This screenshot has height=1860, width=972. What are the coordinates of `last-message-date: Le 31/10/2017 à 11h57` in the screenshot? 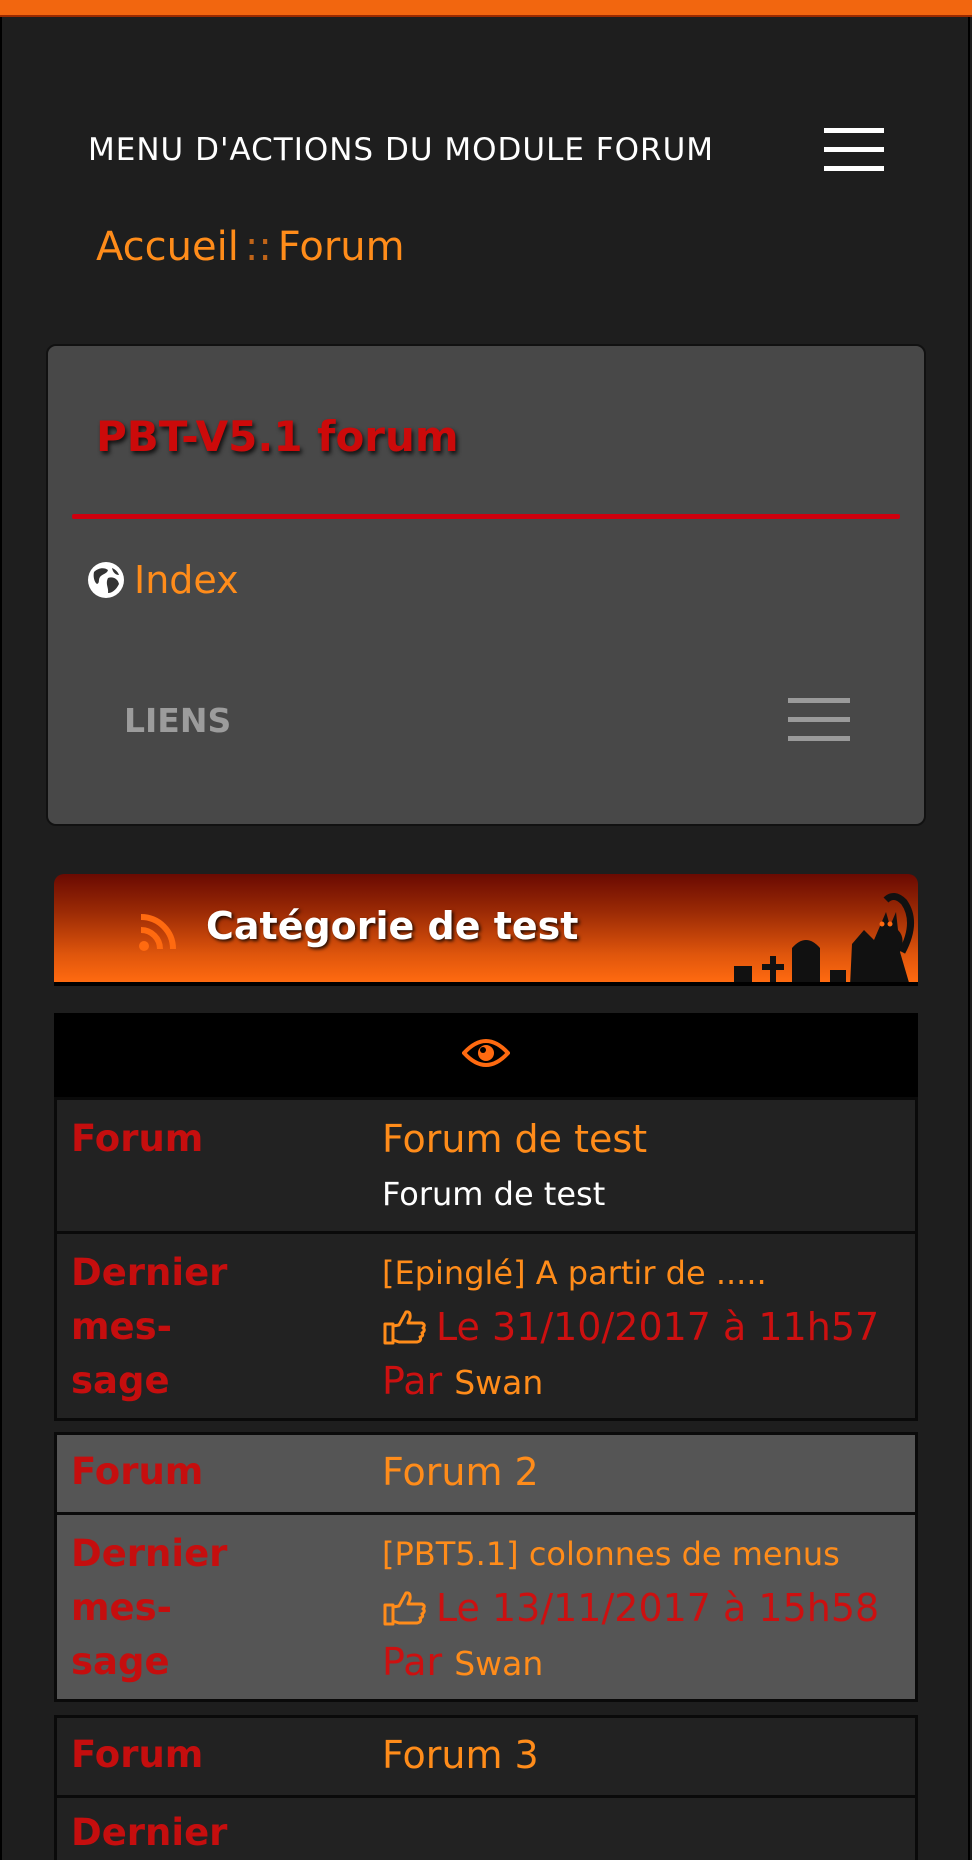 It's located at (642, 1327).